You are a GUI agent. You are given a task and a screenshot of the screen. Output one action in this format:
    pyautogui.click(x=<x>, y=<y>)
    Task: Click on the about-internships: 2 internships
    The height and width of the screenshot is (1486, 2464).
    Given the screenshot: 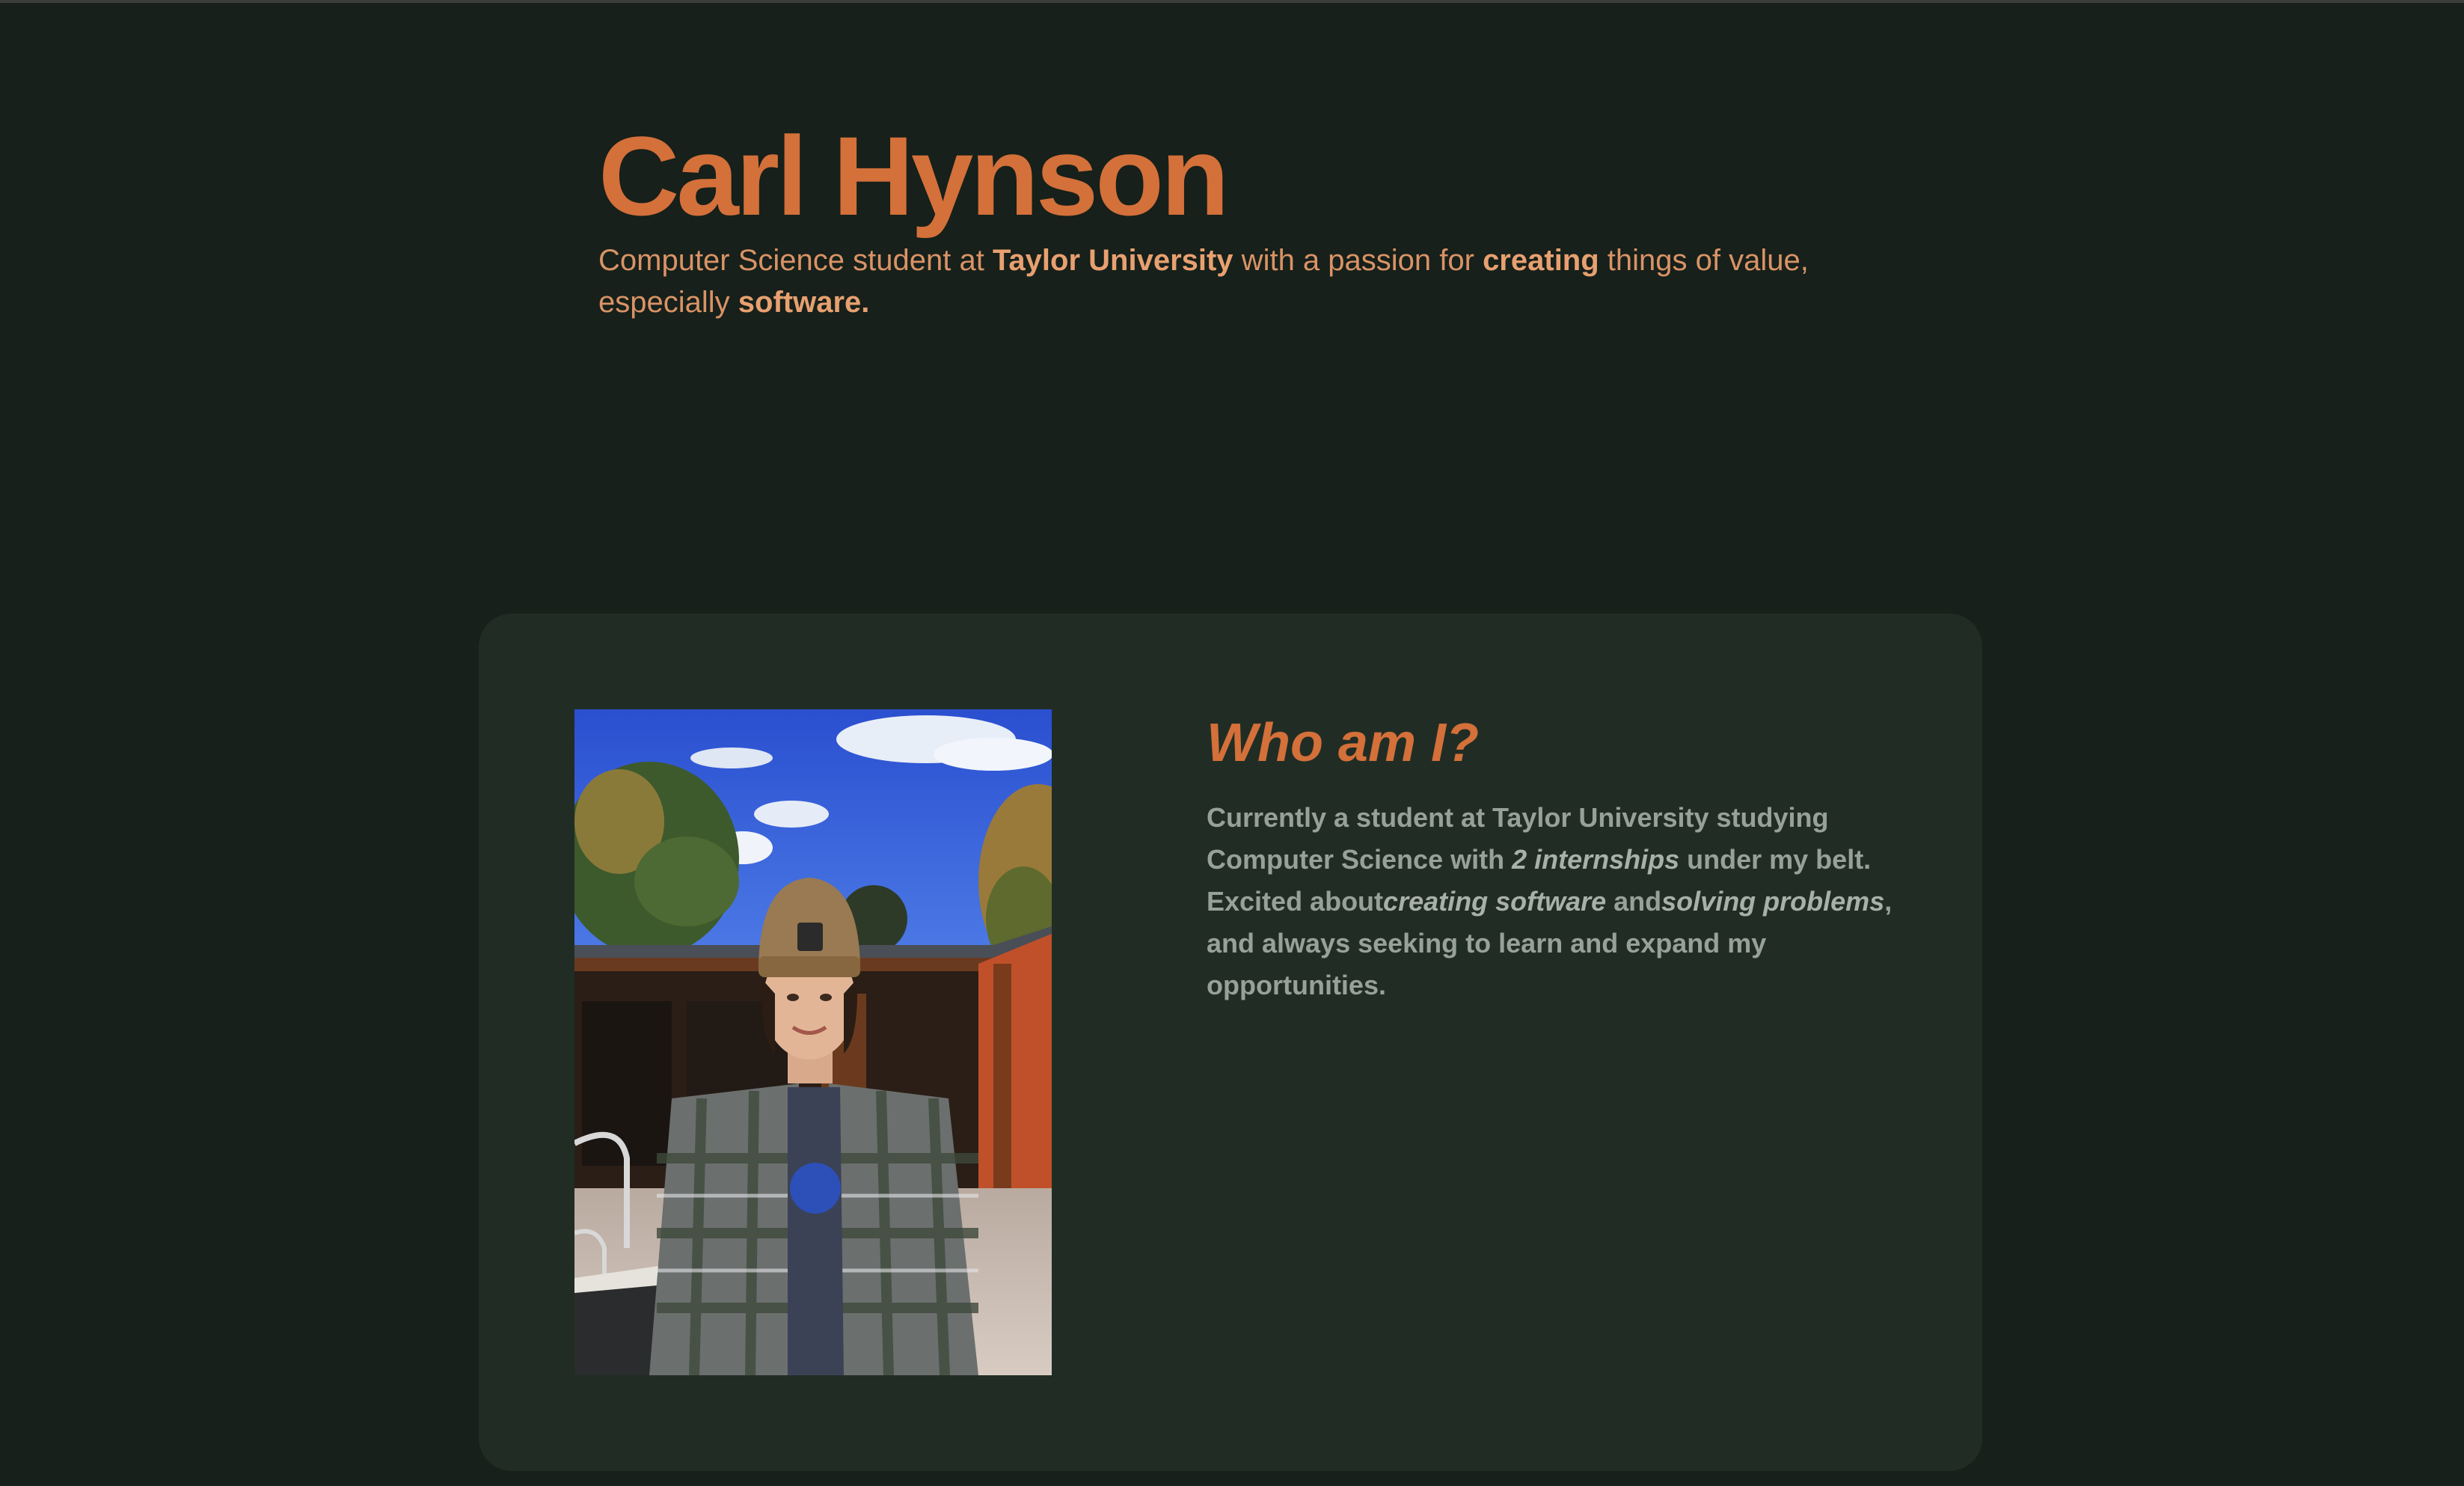 What is the action you would take?
    pyautogui.click(x=1596, y=859)
    